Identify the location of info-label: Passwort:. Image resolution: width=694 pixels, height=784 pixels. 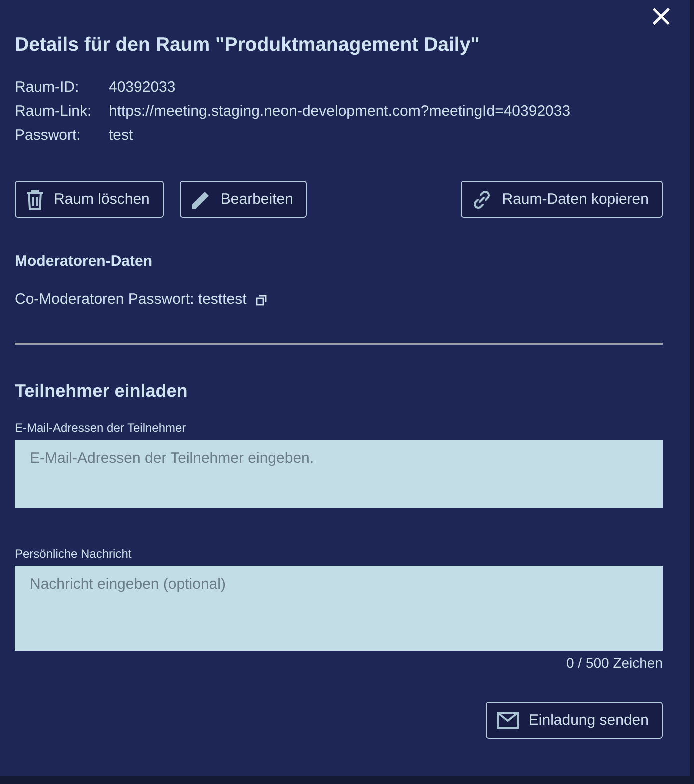
(48, 136).